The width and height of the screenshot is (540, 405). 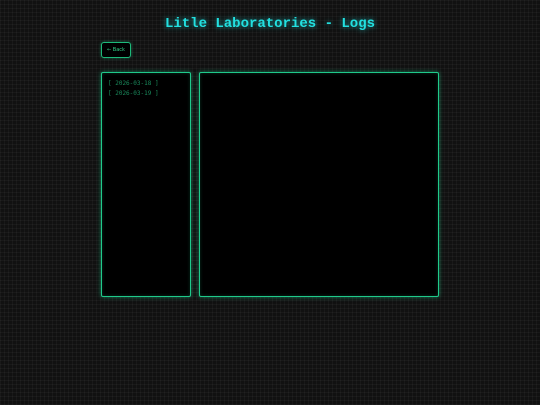 I want to click on log-list: [ 2026-03-18 ] [ 2026-03-19 ], so click(x=146, y=89).